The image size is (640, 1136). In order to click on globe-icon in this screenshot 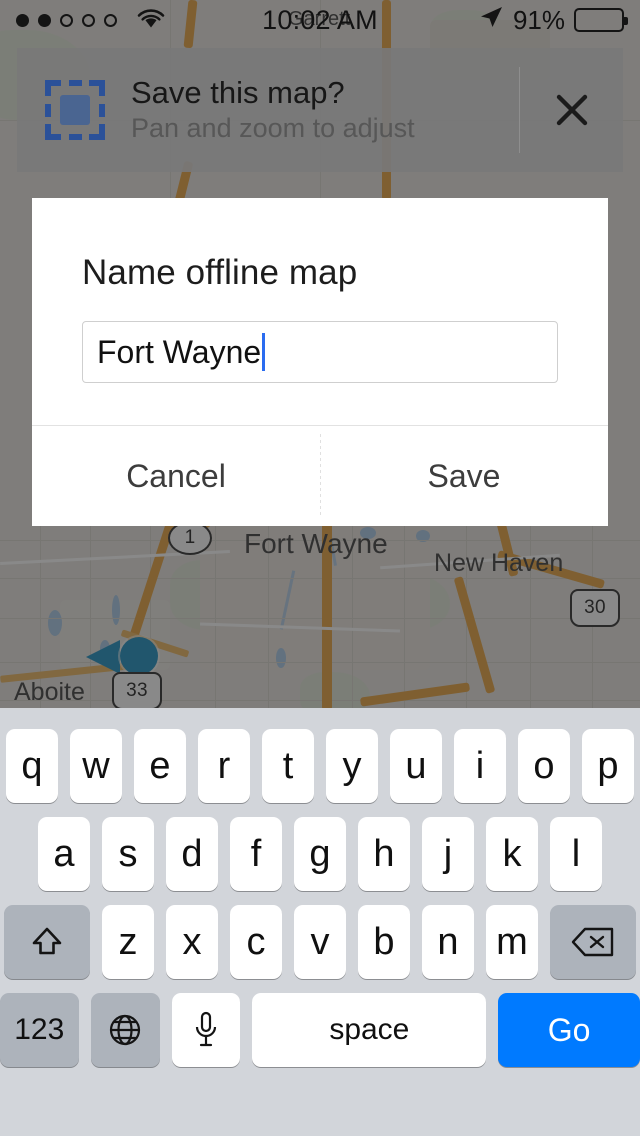, I will do `click(125, 1030)`.